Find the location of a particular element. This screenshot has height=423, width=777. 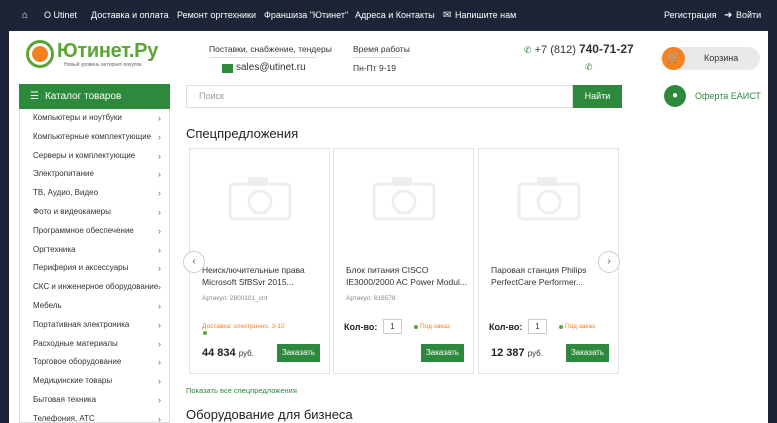

cart-icon: 🛒 is located at coordinates (673, 58).